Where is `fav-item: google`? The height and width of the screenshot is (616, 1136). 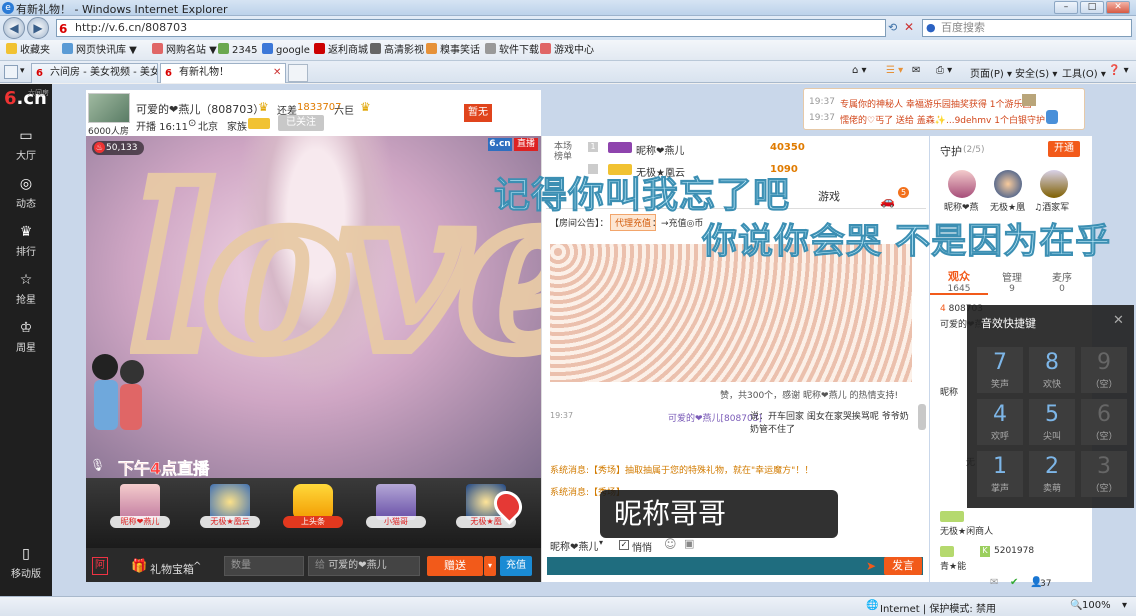
fav-item: google is located at coordinates (286, 51).